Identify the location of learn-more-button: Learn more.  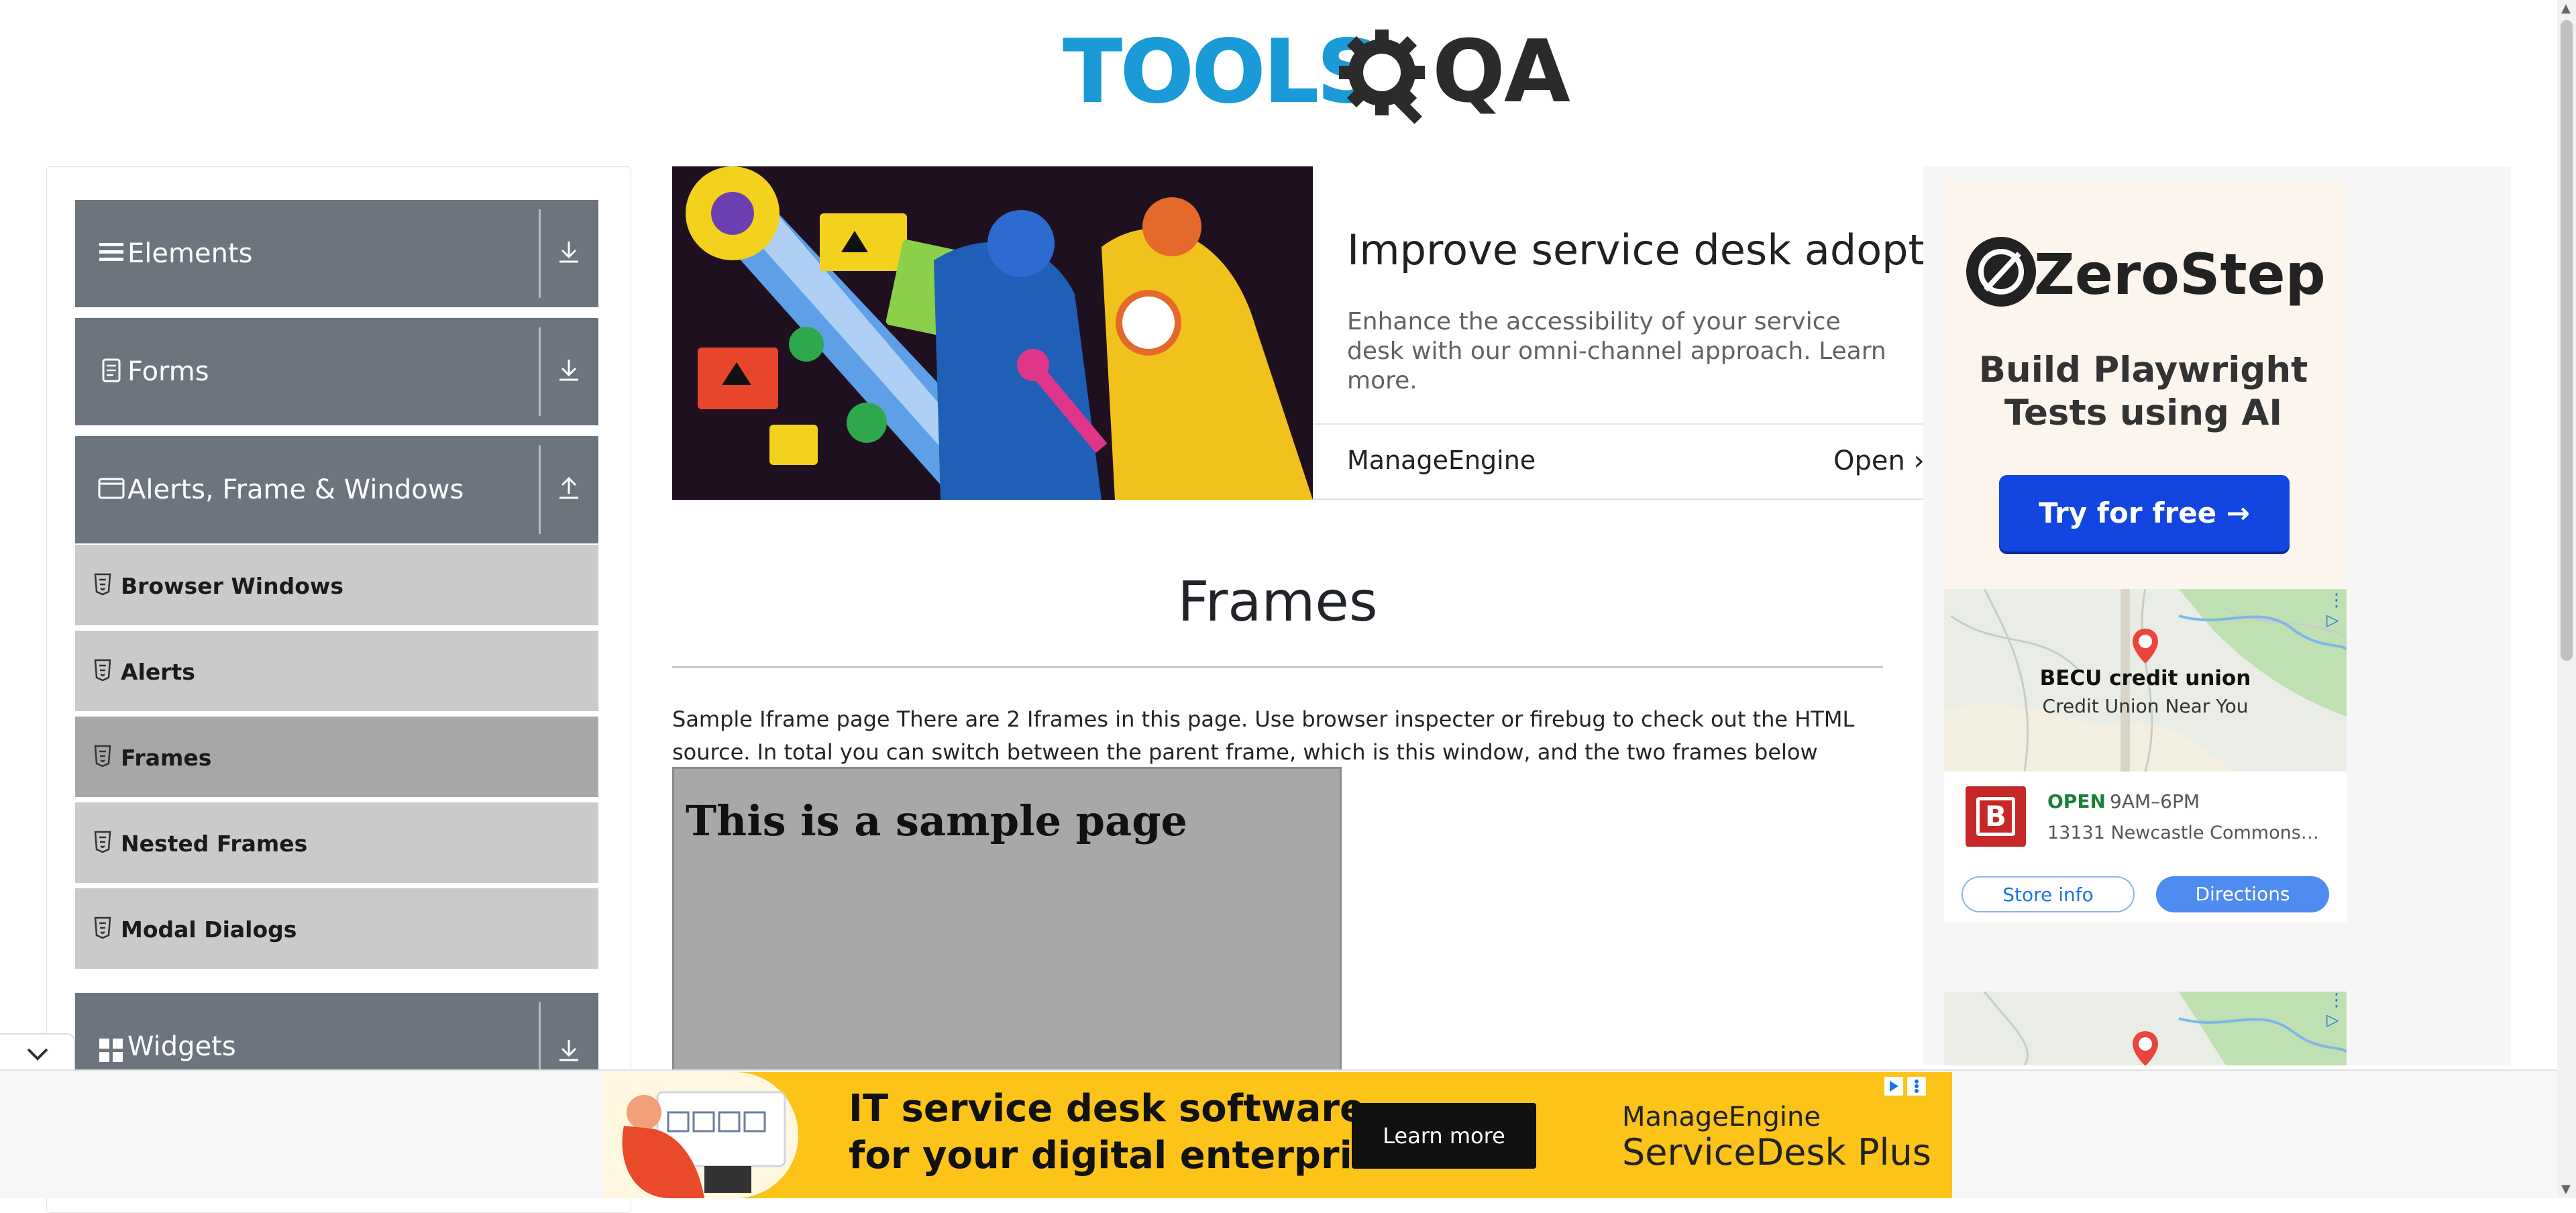
(1444, 1136).